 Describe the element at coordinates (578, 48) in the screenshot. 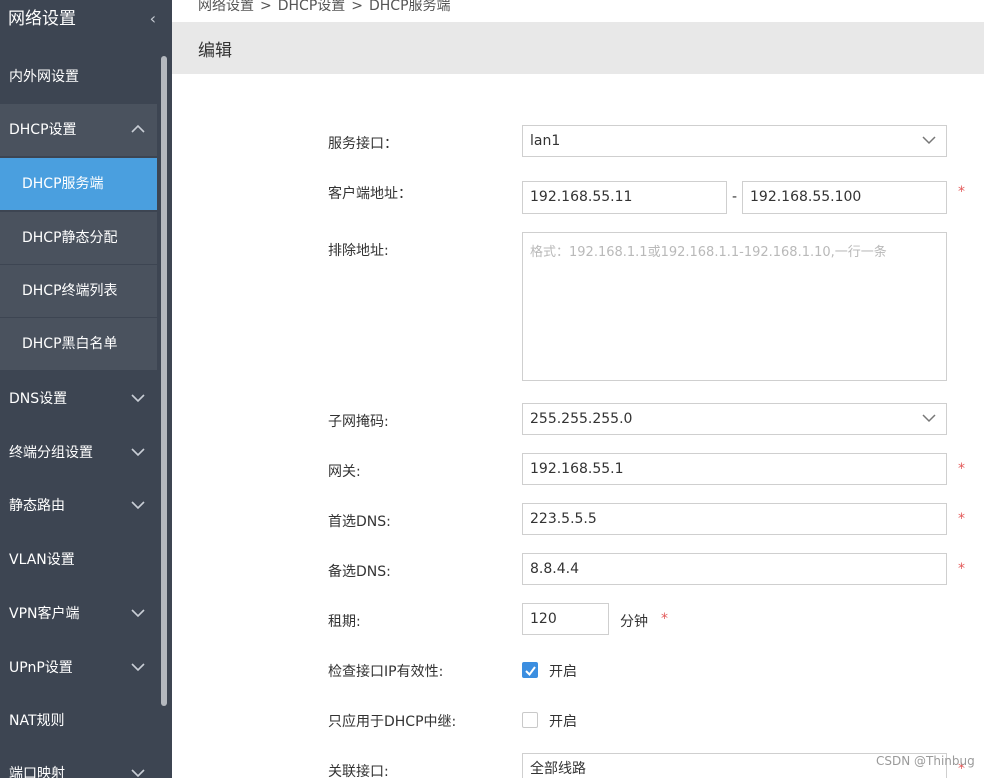

I see `edit-header: 编辑` at that location.